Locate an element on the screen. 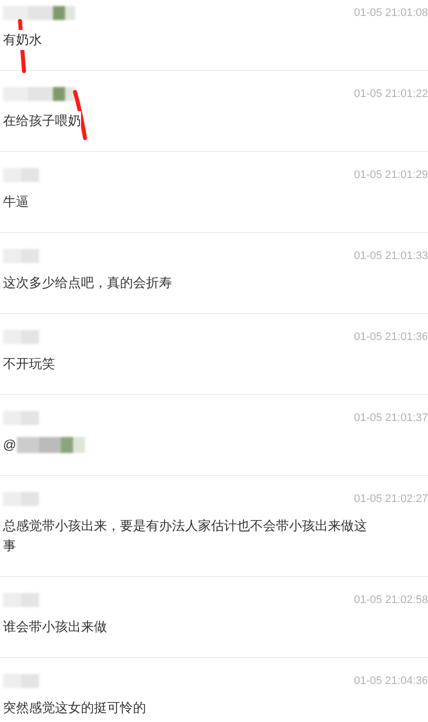 The width and height of the screenshot is (428, 722). comment-time: 01-05 21:01:36 is located at coordinates (391, 337).